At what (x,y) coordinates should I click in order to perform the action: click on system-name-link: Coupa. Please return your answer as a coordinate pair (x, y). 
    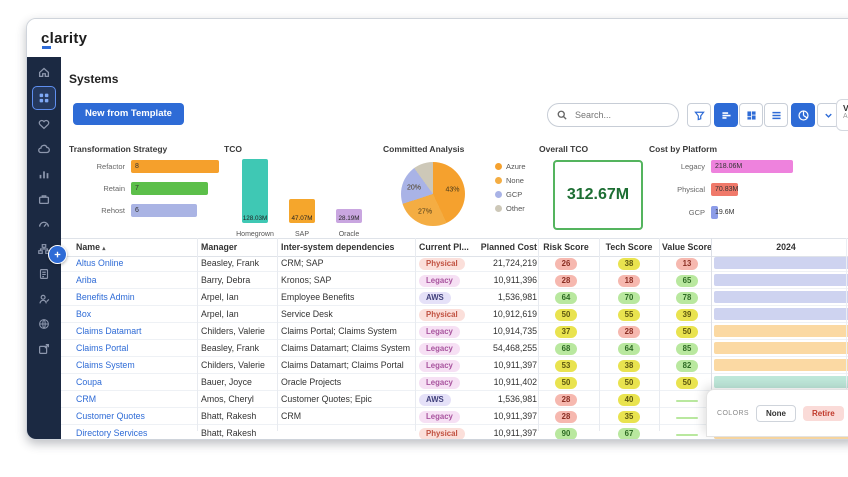
    Looking at the image, I should click on (89, 382).